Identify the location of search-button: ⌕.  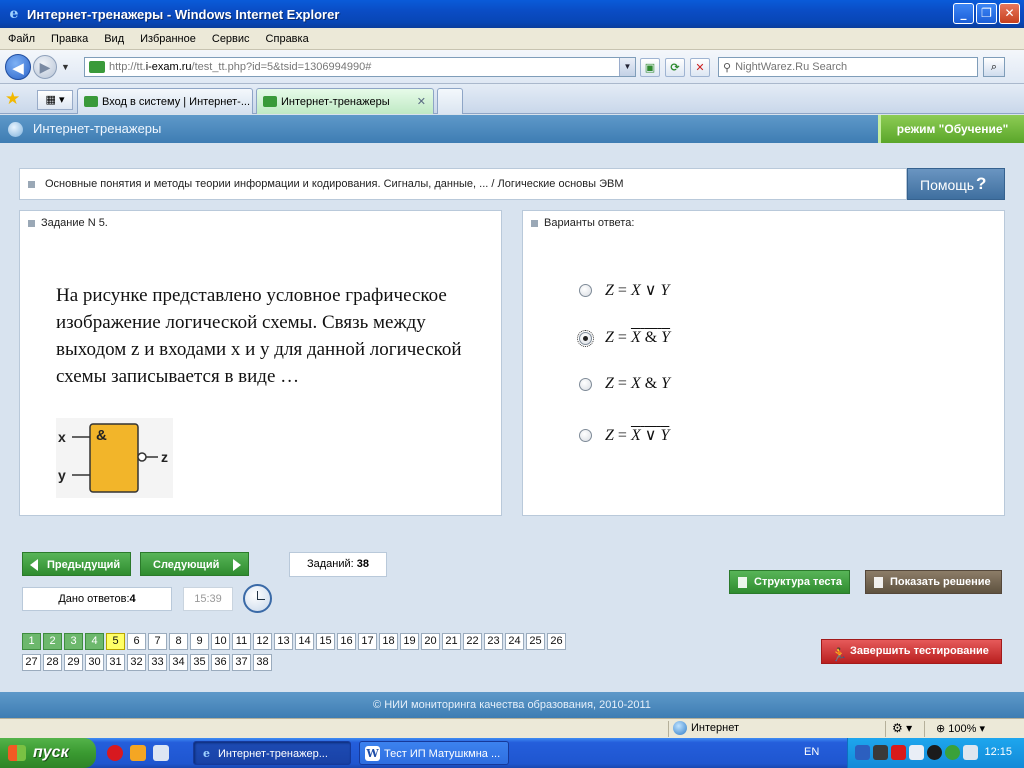
(994, 67).